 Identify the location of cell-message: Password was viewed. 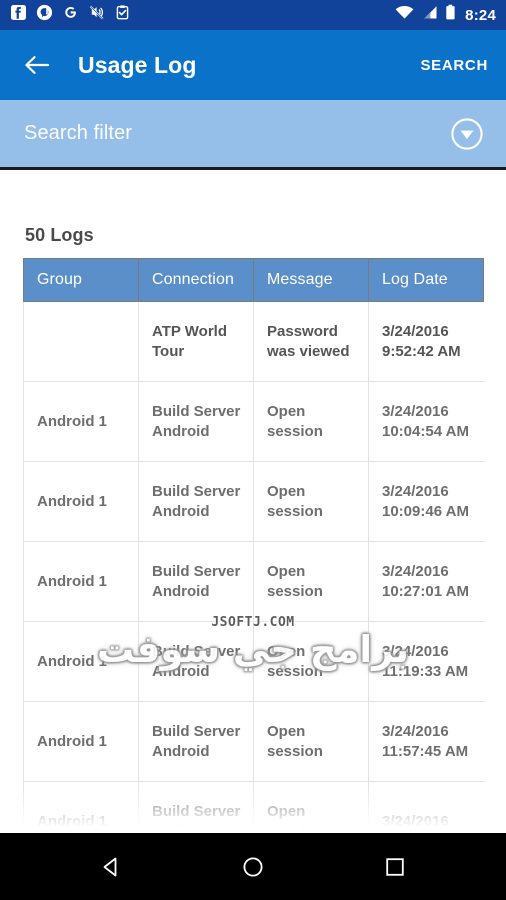
(311, 341).